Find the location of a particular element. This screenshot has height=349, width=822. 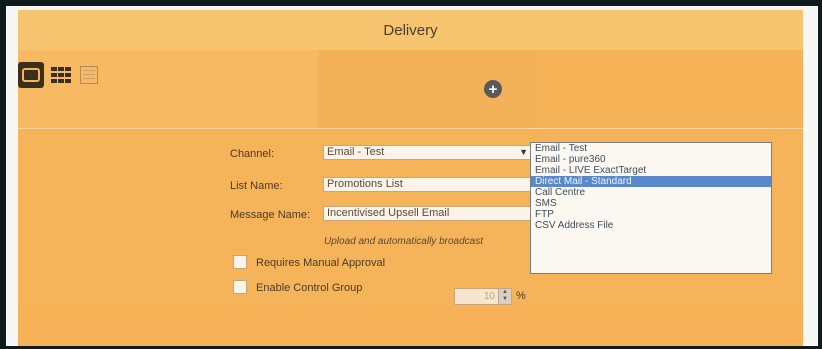

panel-footer is located at coordinates (410, 325).